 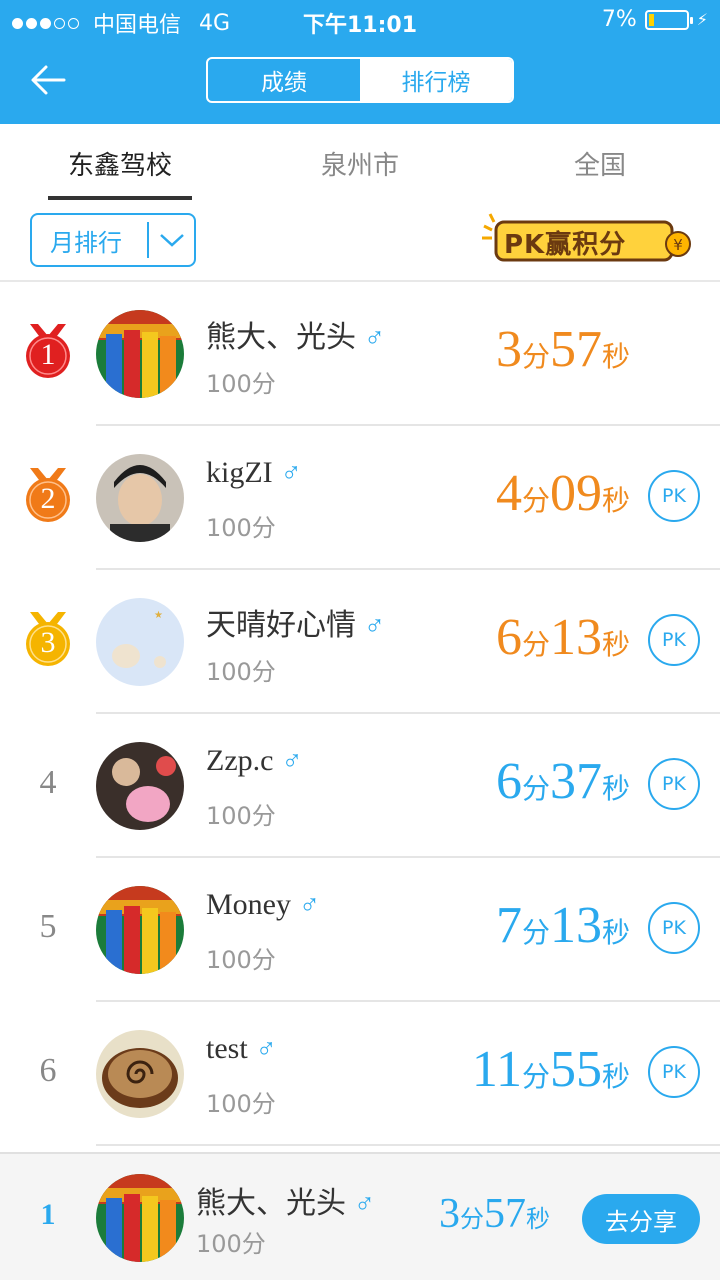 I want to click on my-avatar, so click(x=140, y=1218).